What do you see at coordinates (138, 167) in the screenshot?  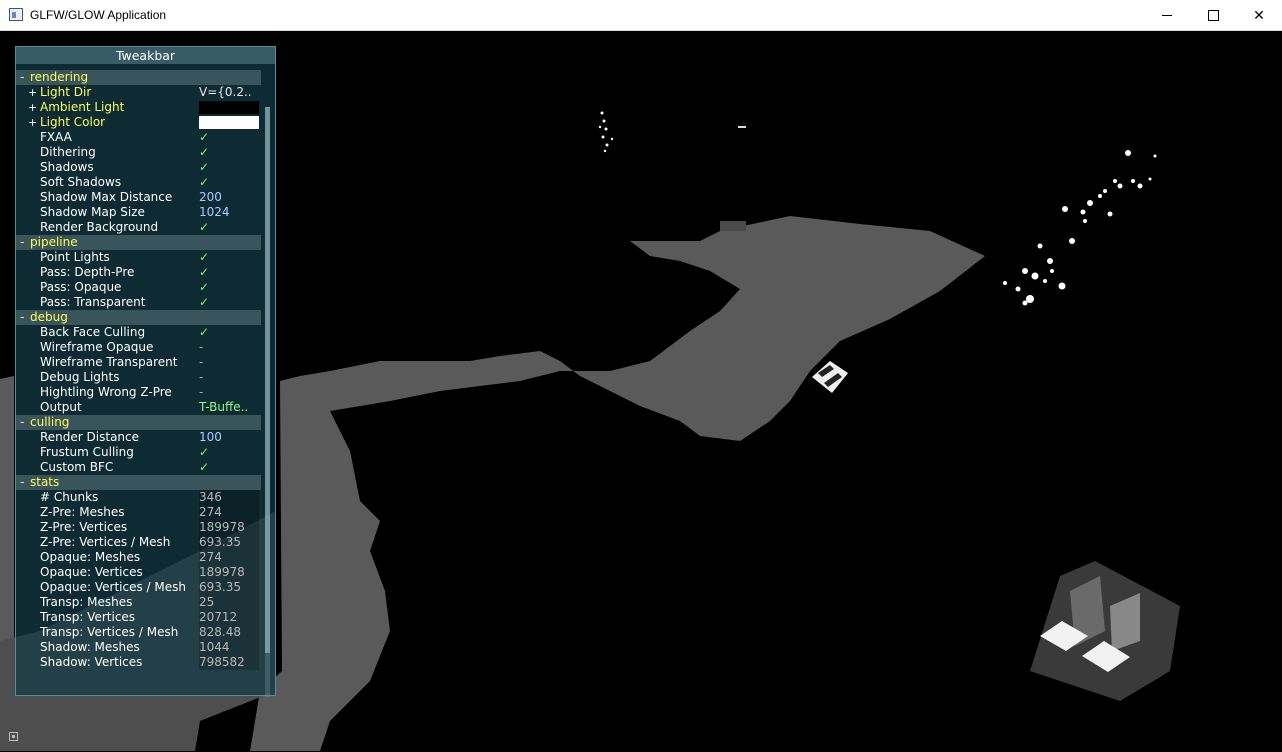 I see `param-row: Shadows ✓` at bounding box center [138, 167].